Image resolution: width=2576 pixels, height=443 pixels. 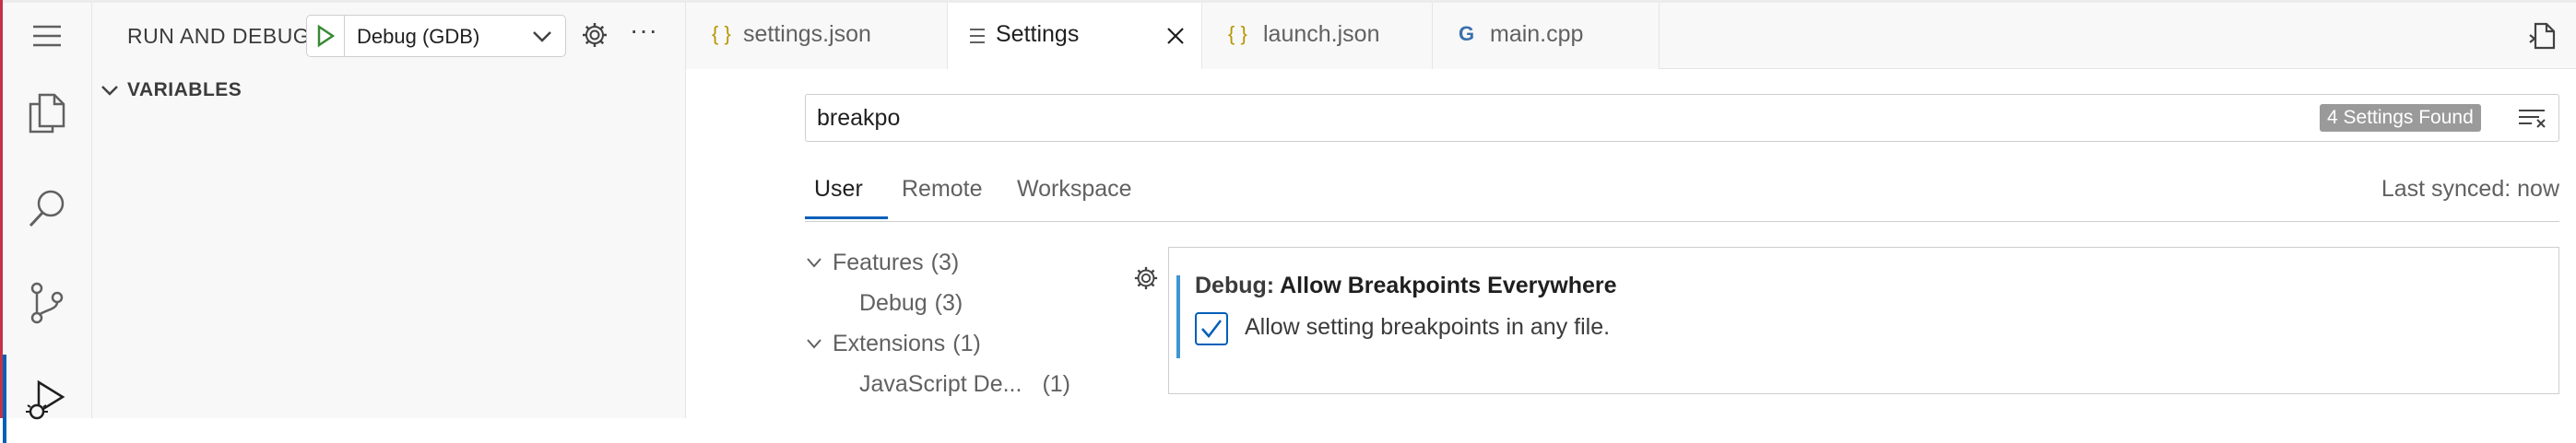 I want to click on cpp-icon: G, so click(x=1467, y=33).